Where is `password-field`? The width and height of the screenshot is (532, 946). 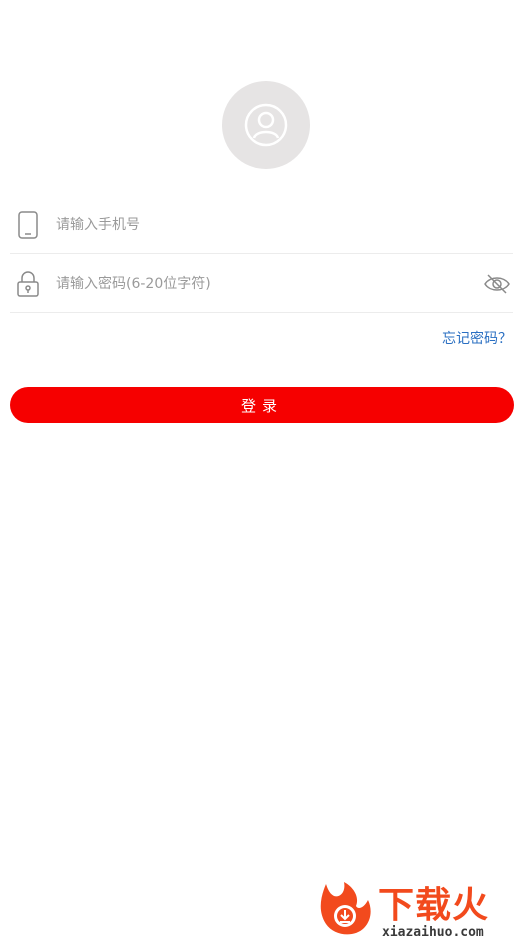
password-field is located at coordinates (261, 284).